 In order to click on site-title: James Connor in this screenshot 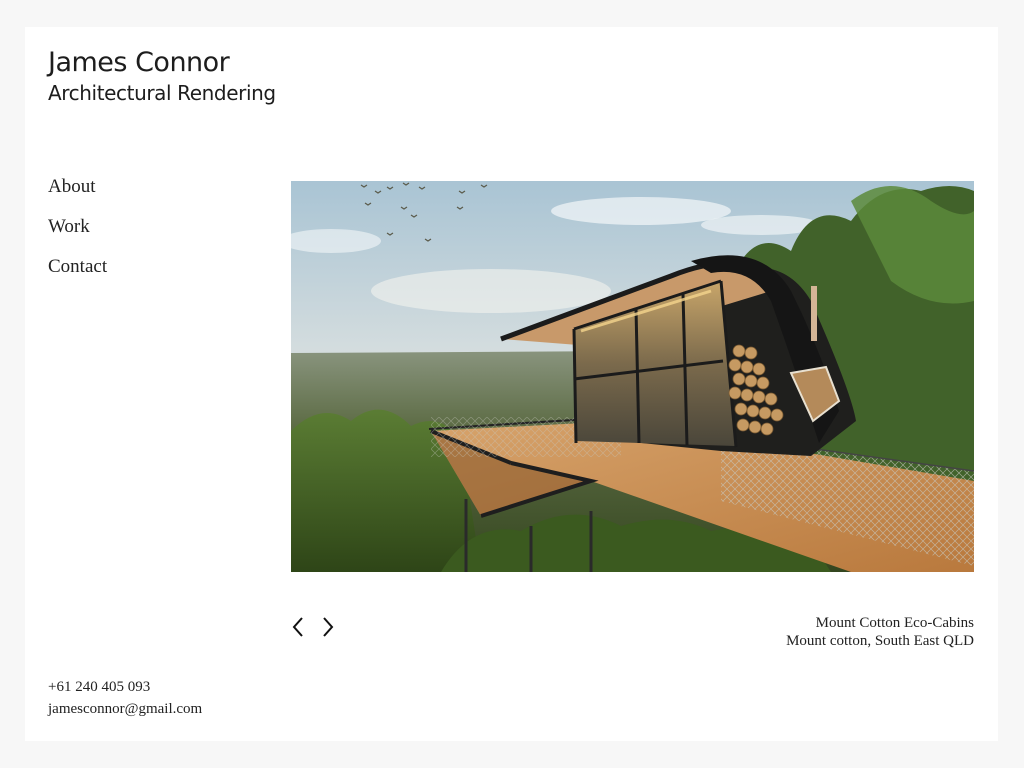, I will do `click(139, 63)`.